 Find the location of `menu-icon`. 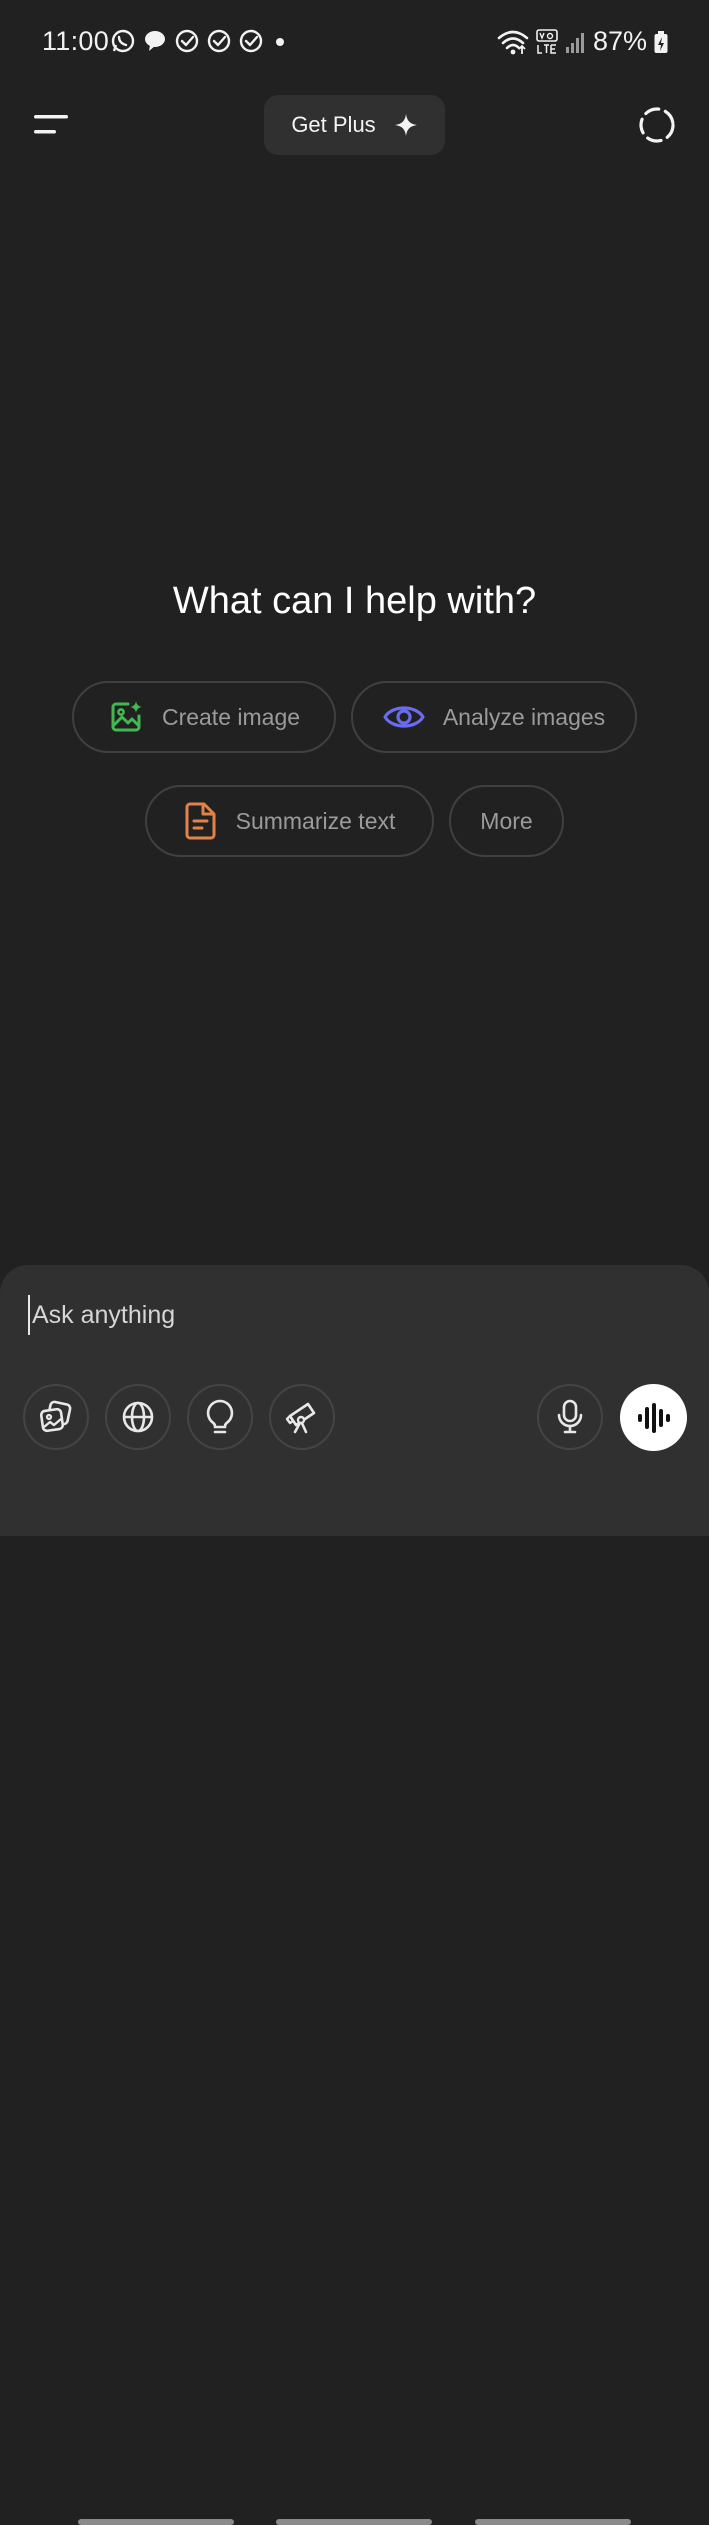

menu-icon is located at coordinates (51, 124).